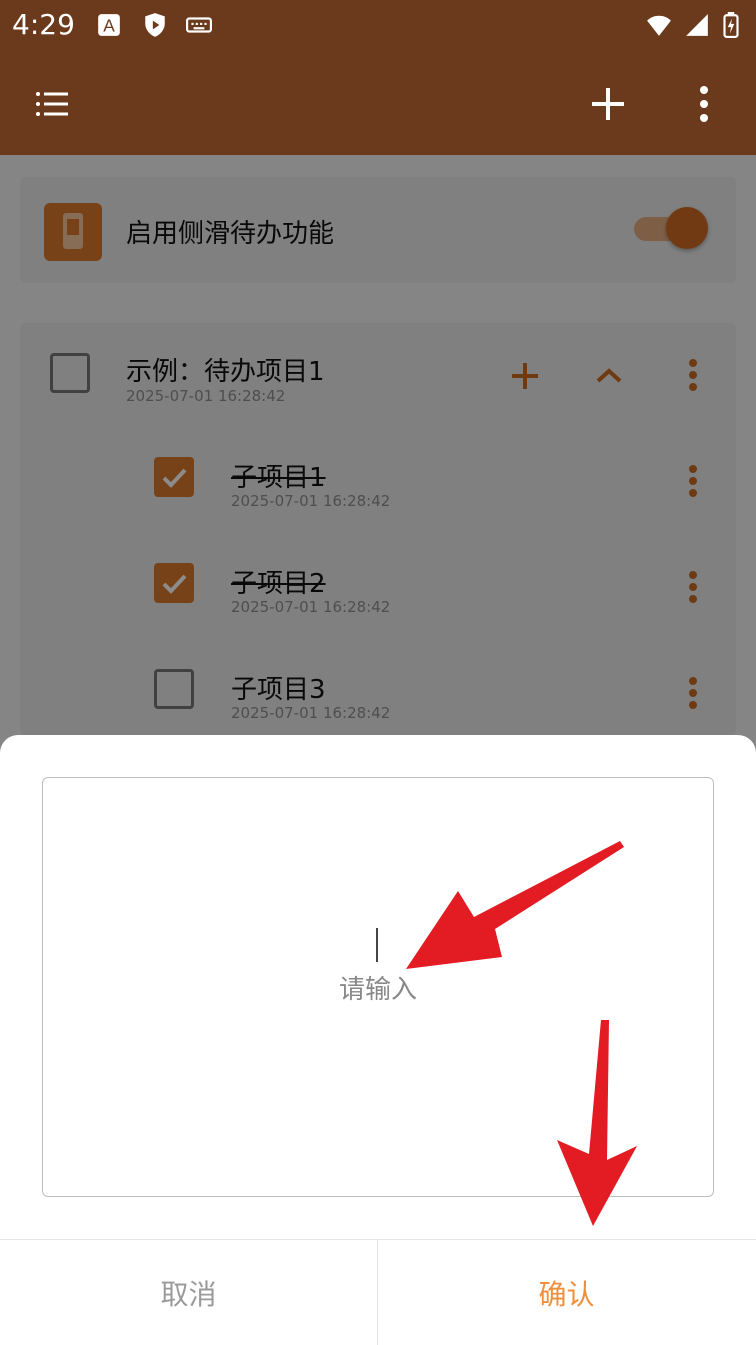 This screenshot has height=1345, width=756. What do you see at coordinates (199, 25) in the screenshot?
I see `keyboard-icon` at bounding box center [199, 25].